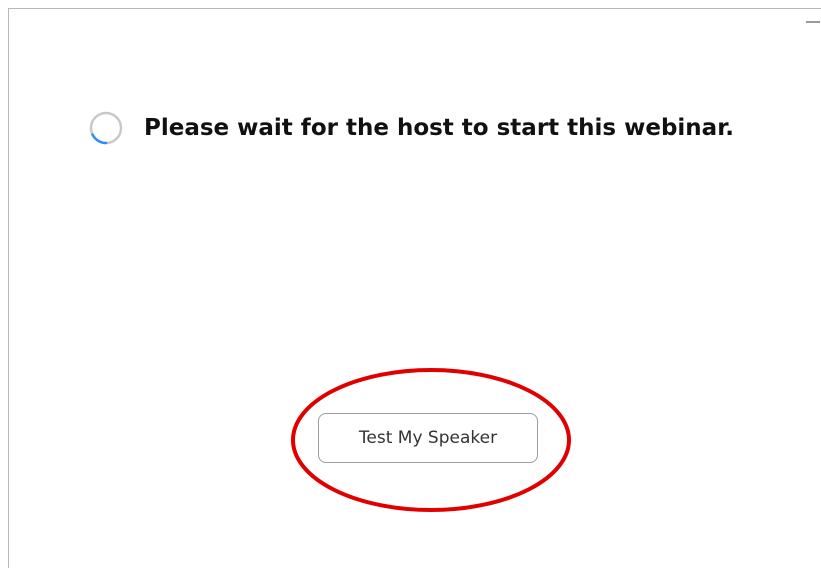  What do you see at coordinates (813, 22) in the screenshot?
I see `minimize-icon` at bounding box center [813, 22].